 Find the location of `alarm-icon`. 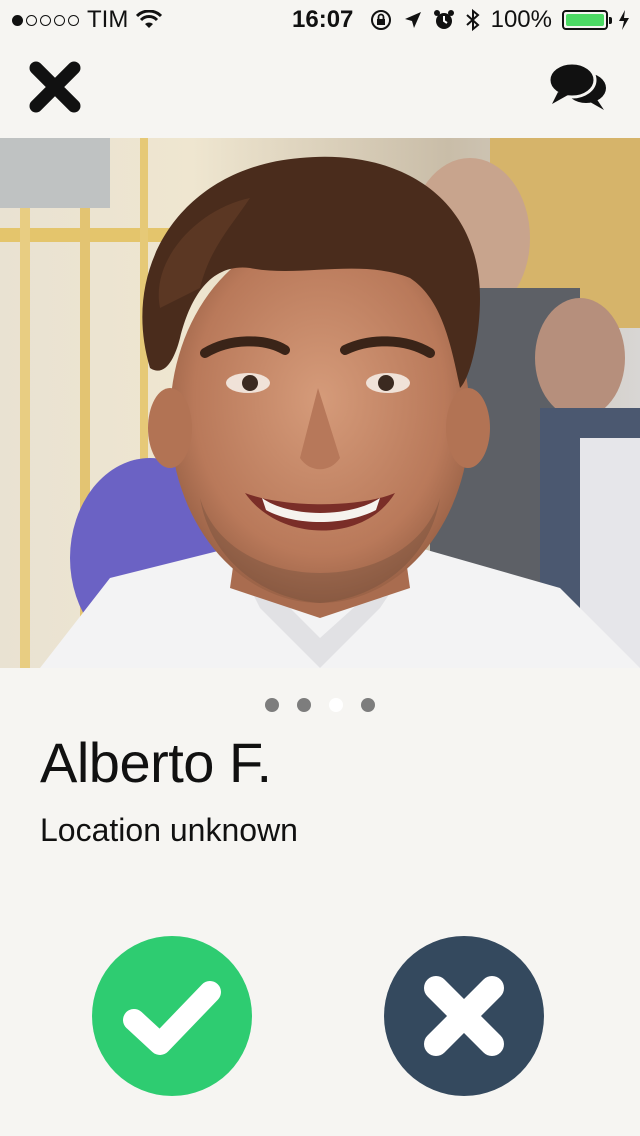

alarm-icon is located at coordinates (443, 19).